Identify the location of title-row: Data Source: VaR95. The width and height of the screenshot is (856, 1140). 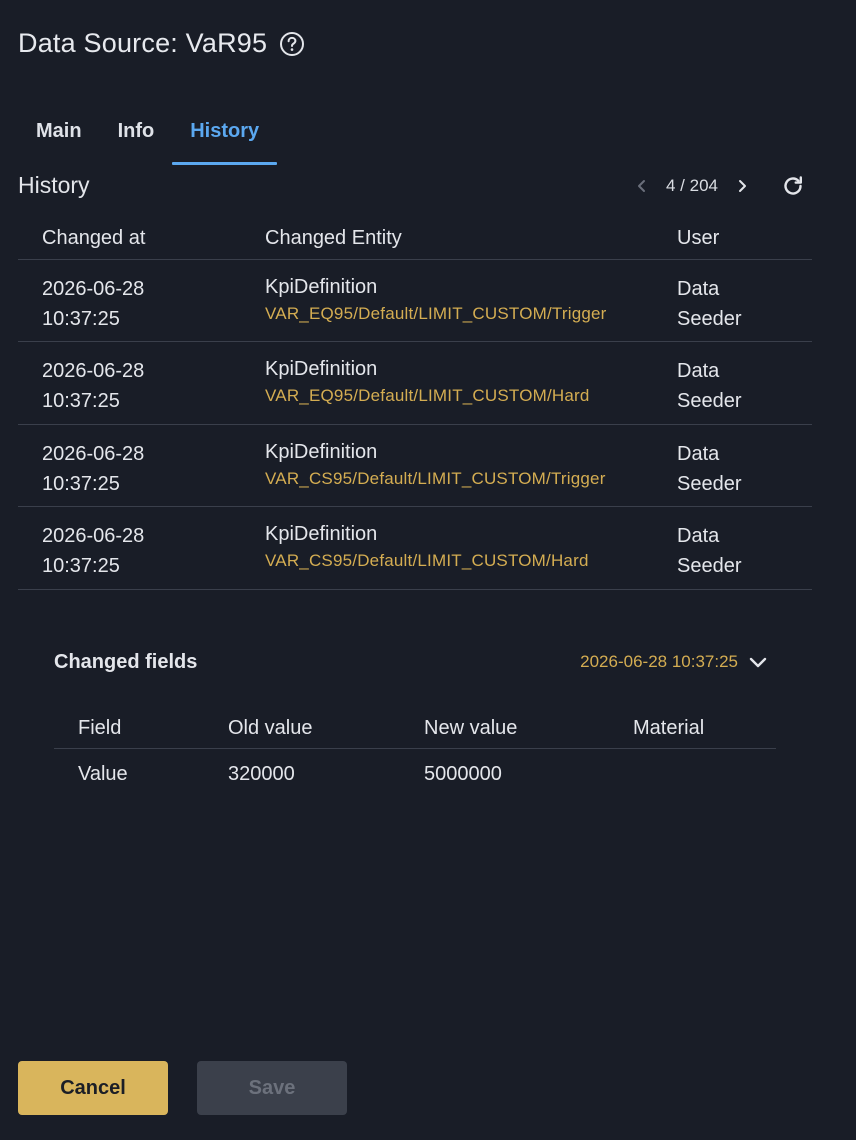
(161, 43).